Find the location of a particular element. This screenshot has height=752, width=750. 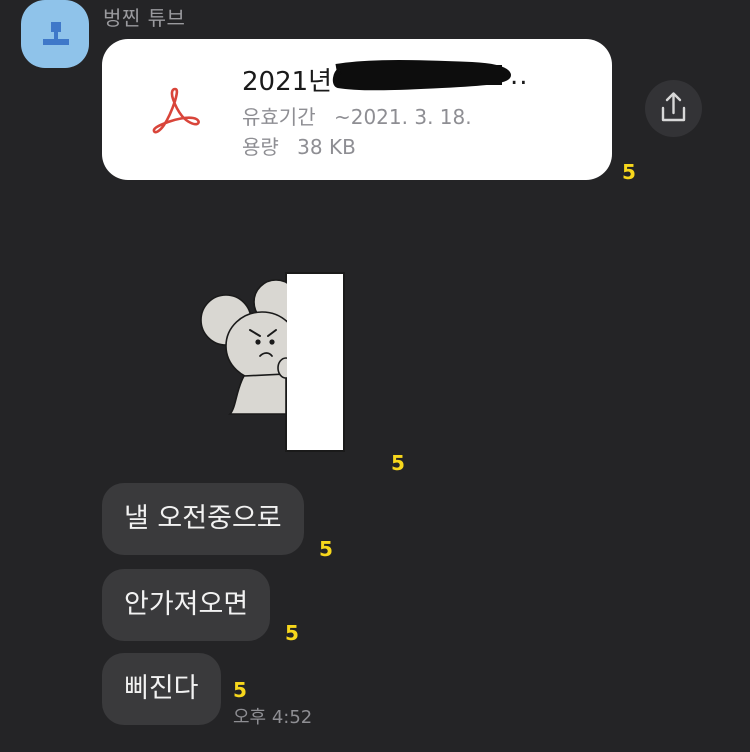

default-profile-icon is located at coordinates (56, 33).